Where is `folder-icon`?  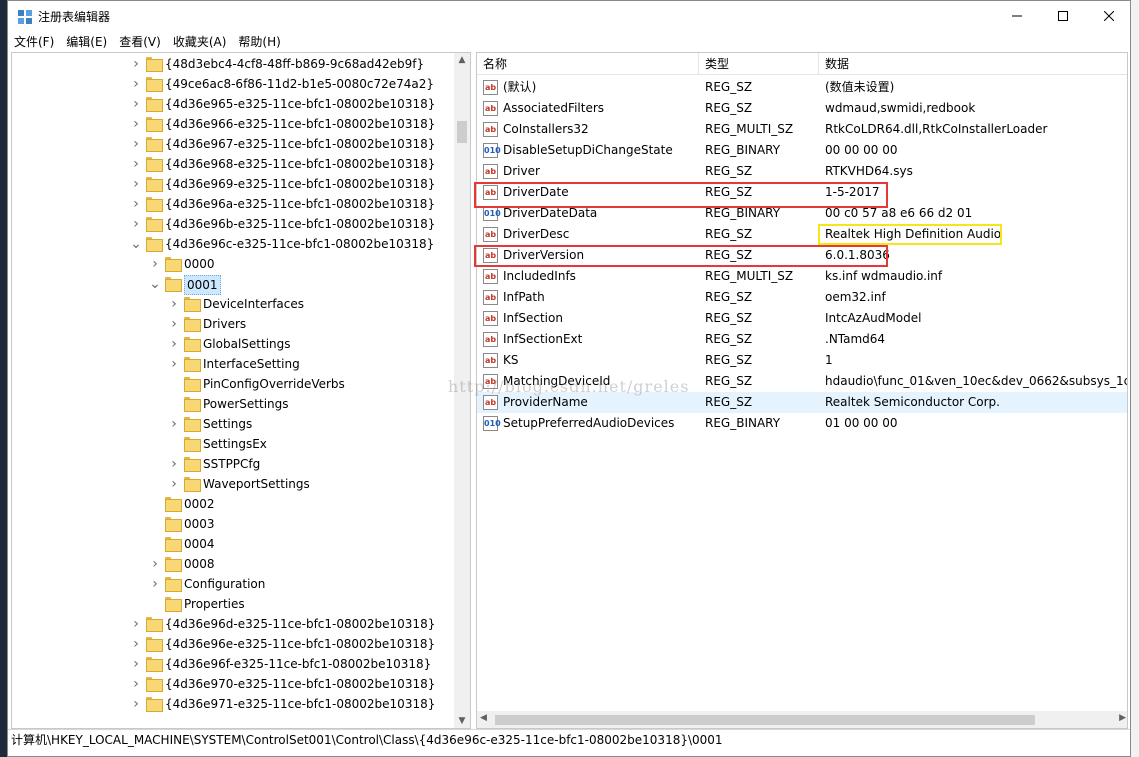
folder-icon is located at coordinates (154, 64).